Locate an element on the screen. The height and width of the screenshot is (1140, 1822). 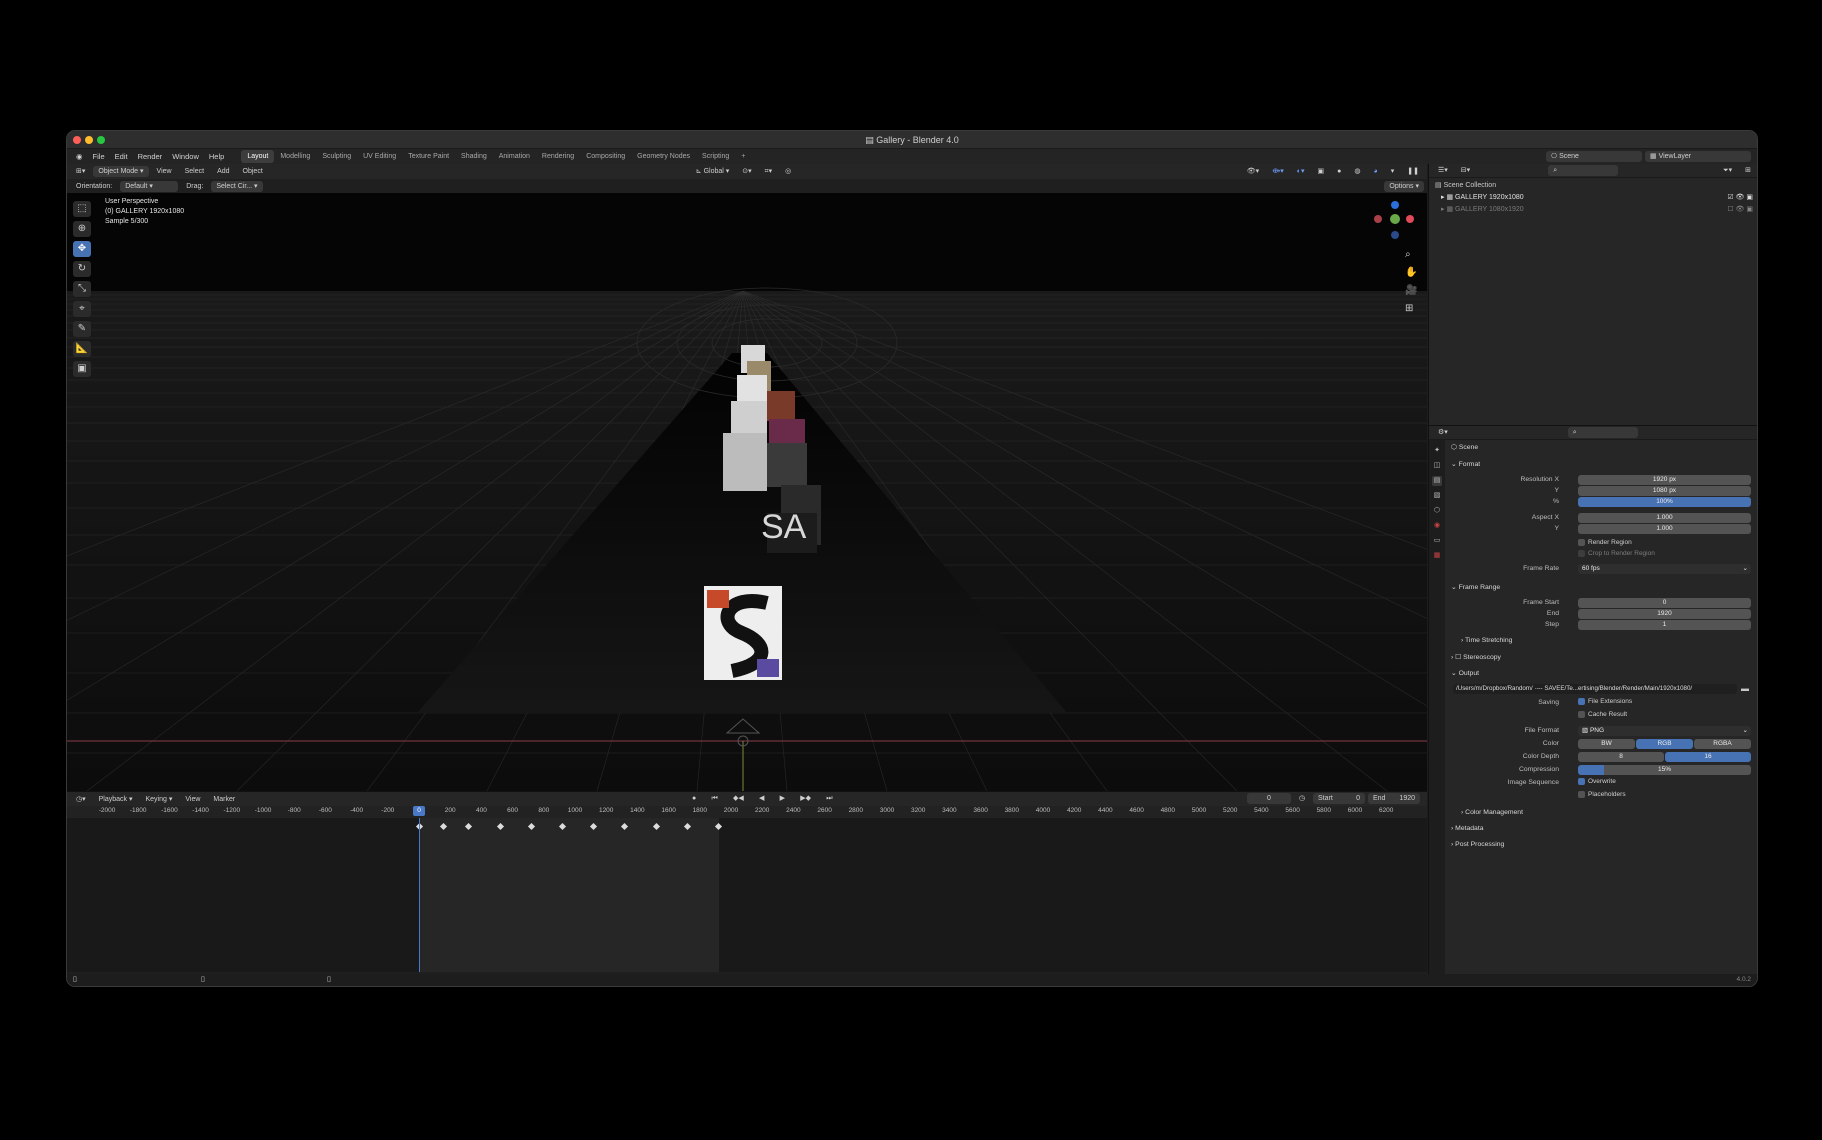
cache-result-checkbox is located at coordinates (1581, 714).